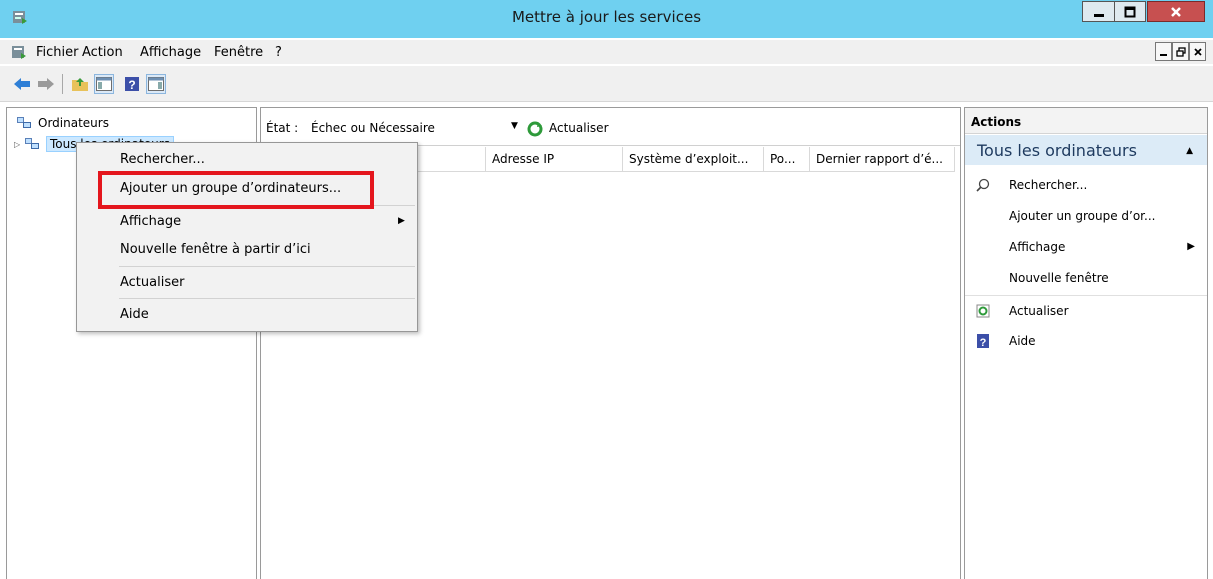 The image size is (1213, 579). I want to click on restore-icon, so click(1180, 51).